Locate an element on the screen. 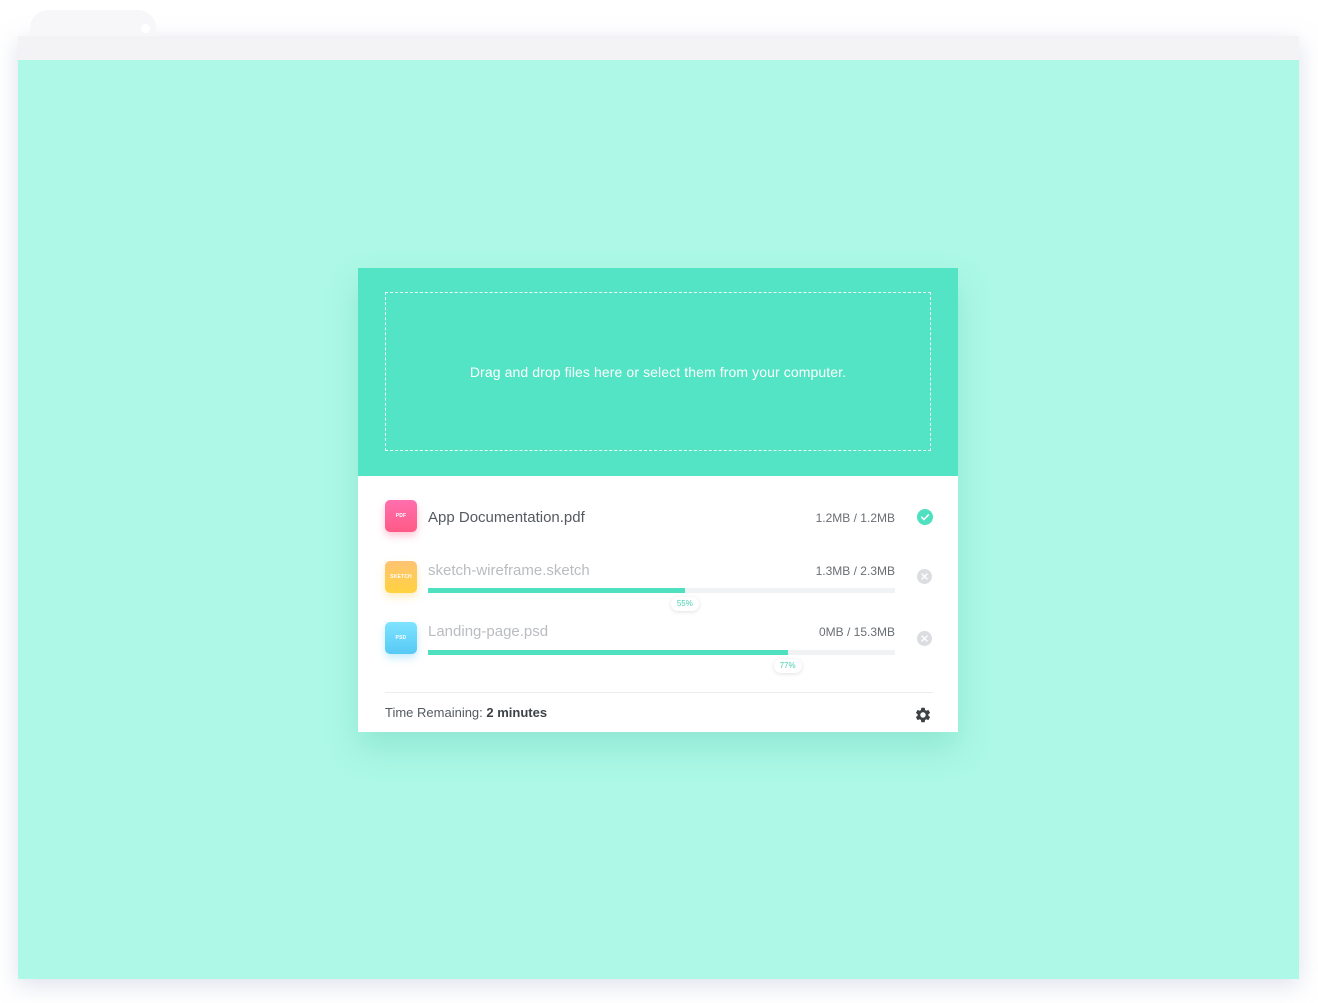 The width and height of the screenshot is (1318, 1003). progress-bar: 77% is located at coordinates (661, 661).